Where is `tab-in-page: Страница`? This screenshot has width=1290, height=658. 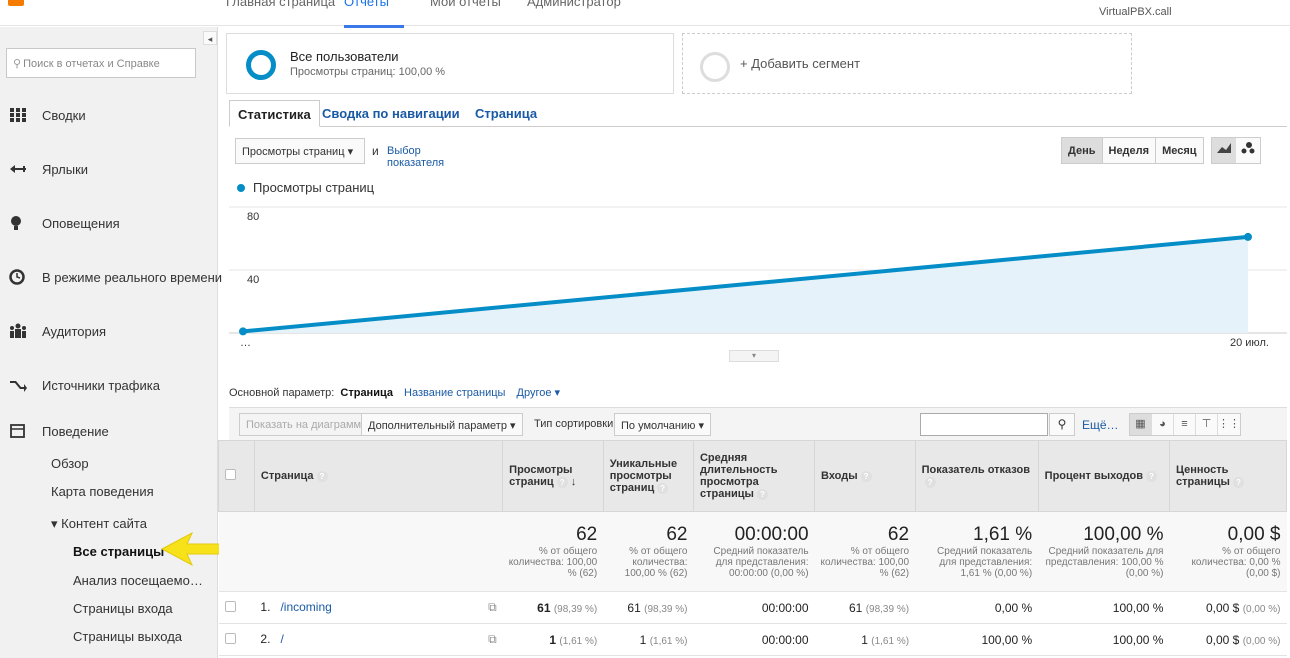 tab-in-page: Страница is located at coordinates (506, 113).